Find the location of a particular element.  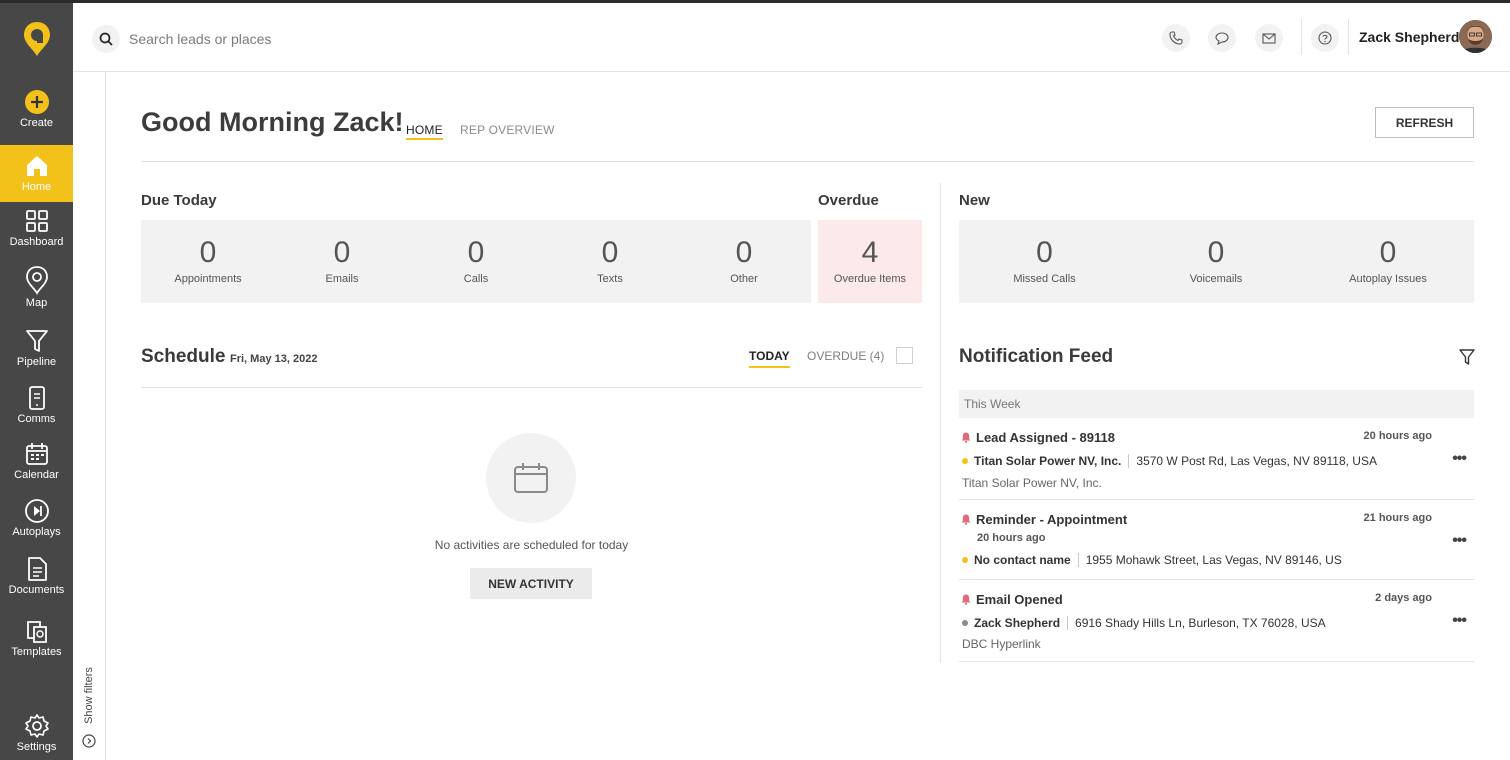

sidebar-item-home: Home is located at coordinates (36, 173).